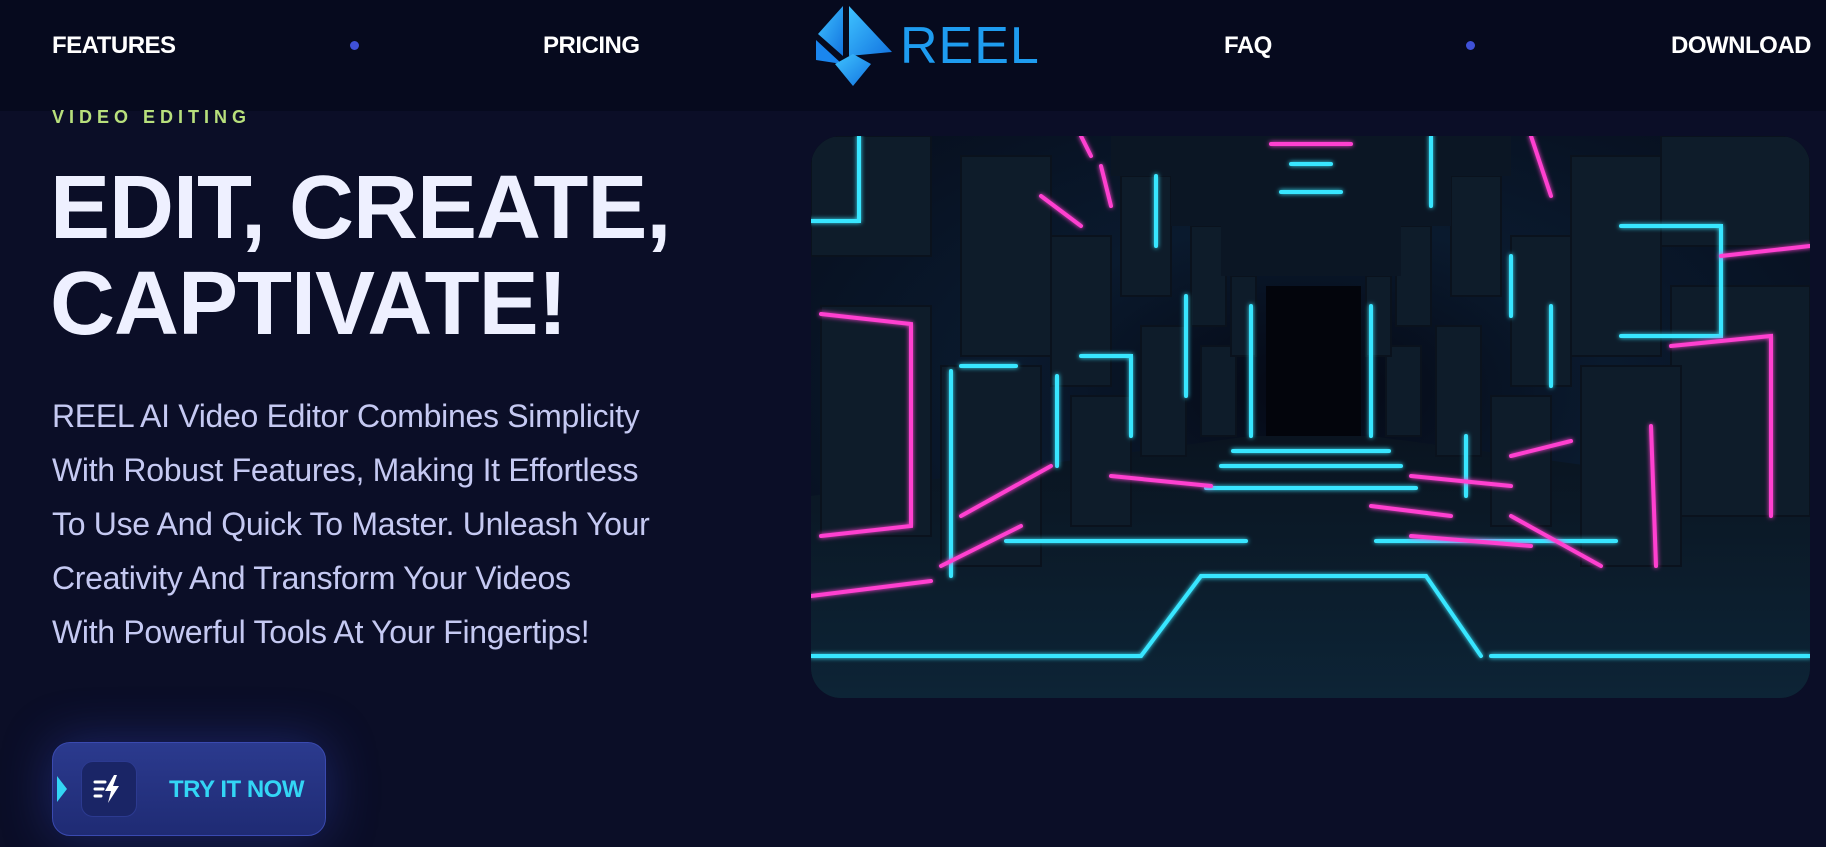 The image size is (1826, 847). What do you see at coordinates (854, 46) in the screenshot?
I see `diamond-logo-icon` at bounding box center [854, 46].